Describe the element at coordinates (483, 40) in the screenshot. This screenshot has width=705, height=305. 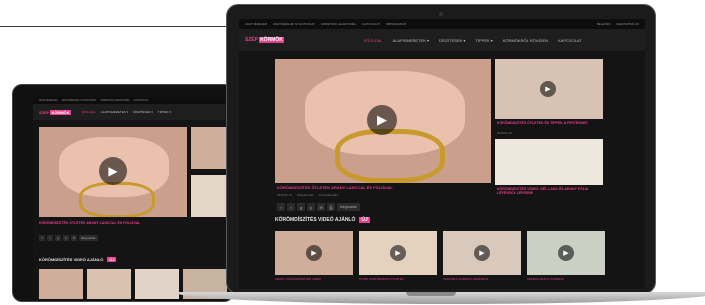
I see `nav-item-tips: TIPPEK ▾` at that location.